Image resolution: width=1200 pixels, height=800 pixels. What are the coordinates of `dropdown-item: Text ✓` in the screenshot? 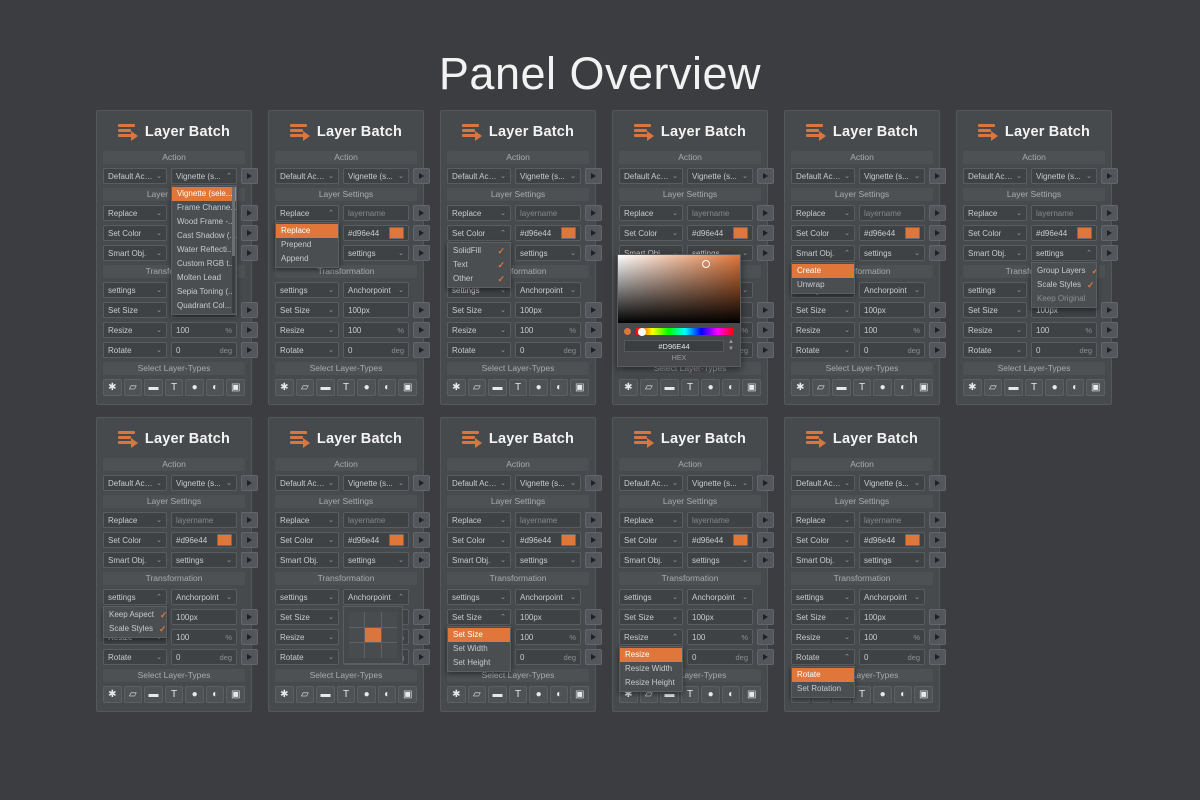 It's located at (479, 265).